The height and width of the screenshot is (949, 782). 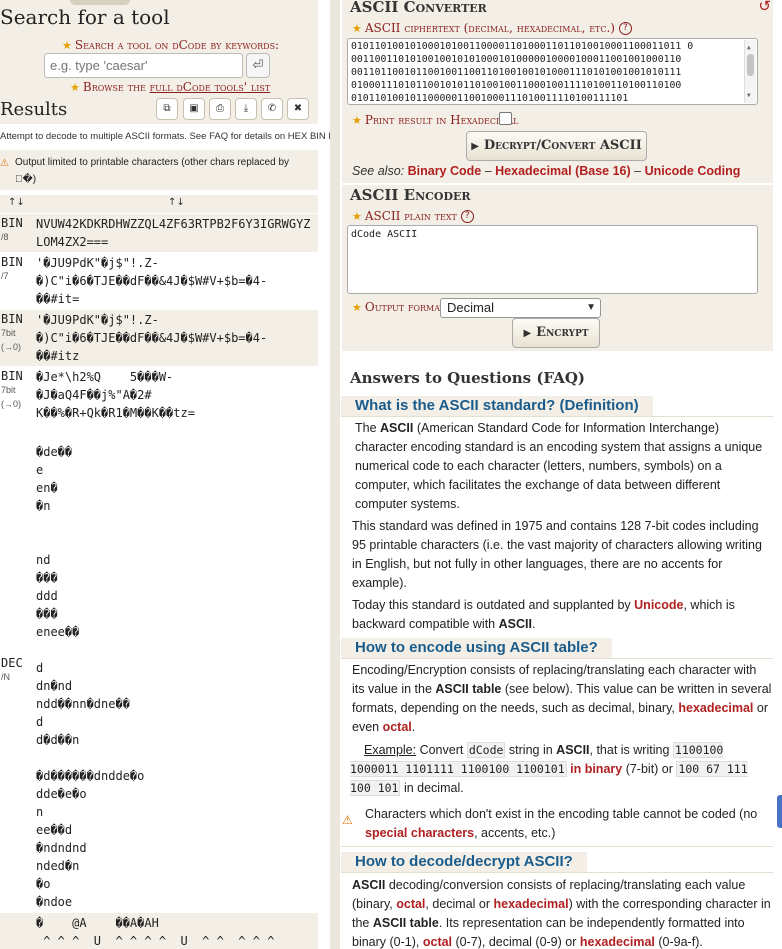 I want to click on link-hexadecimal-faq: hexadecimal, so click(x=715, y=708).